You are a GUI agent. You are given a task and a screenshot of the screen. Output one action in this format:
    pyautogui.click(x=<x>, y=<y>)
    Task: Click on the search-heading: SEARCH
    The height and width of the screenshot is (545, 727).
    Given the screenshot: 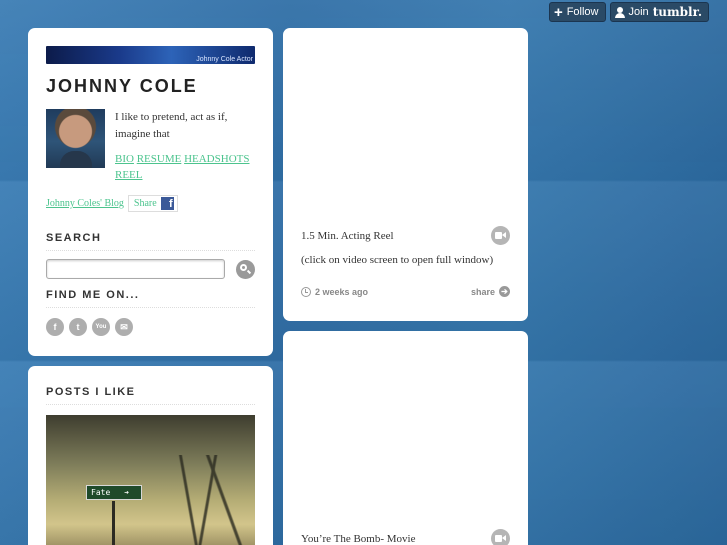 What is the action you would take?
    pyautogui.click(x=150, y=241)
    